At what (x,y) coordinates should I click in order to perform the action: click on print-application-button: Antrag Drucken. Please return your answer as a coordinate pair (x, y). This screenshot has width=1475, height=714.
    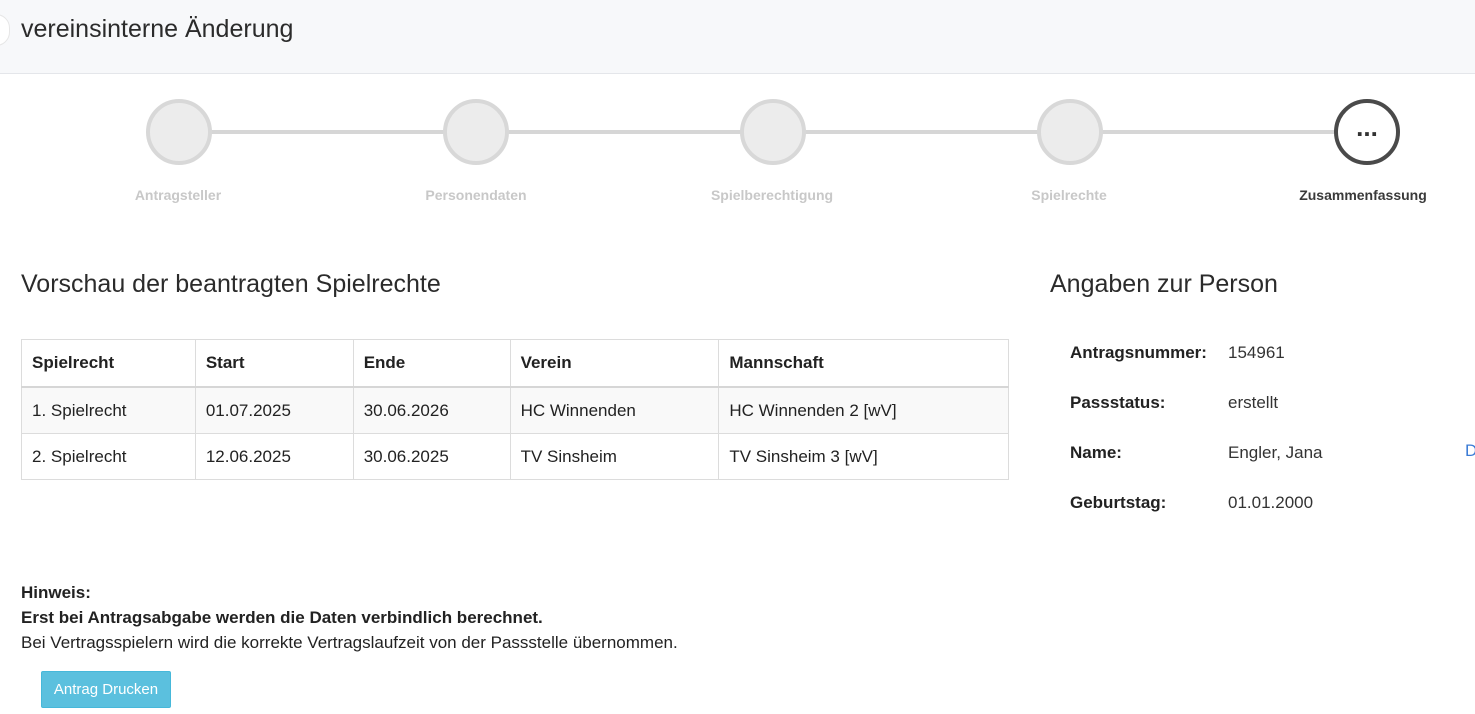
    Looking at the image, I should click on (106, 689).